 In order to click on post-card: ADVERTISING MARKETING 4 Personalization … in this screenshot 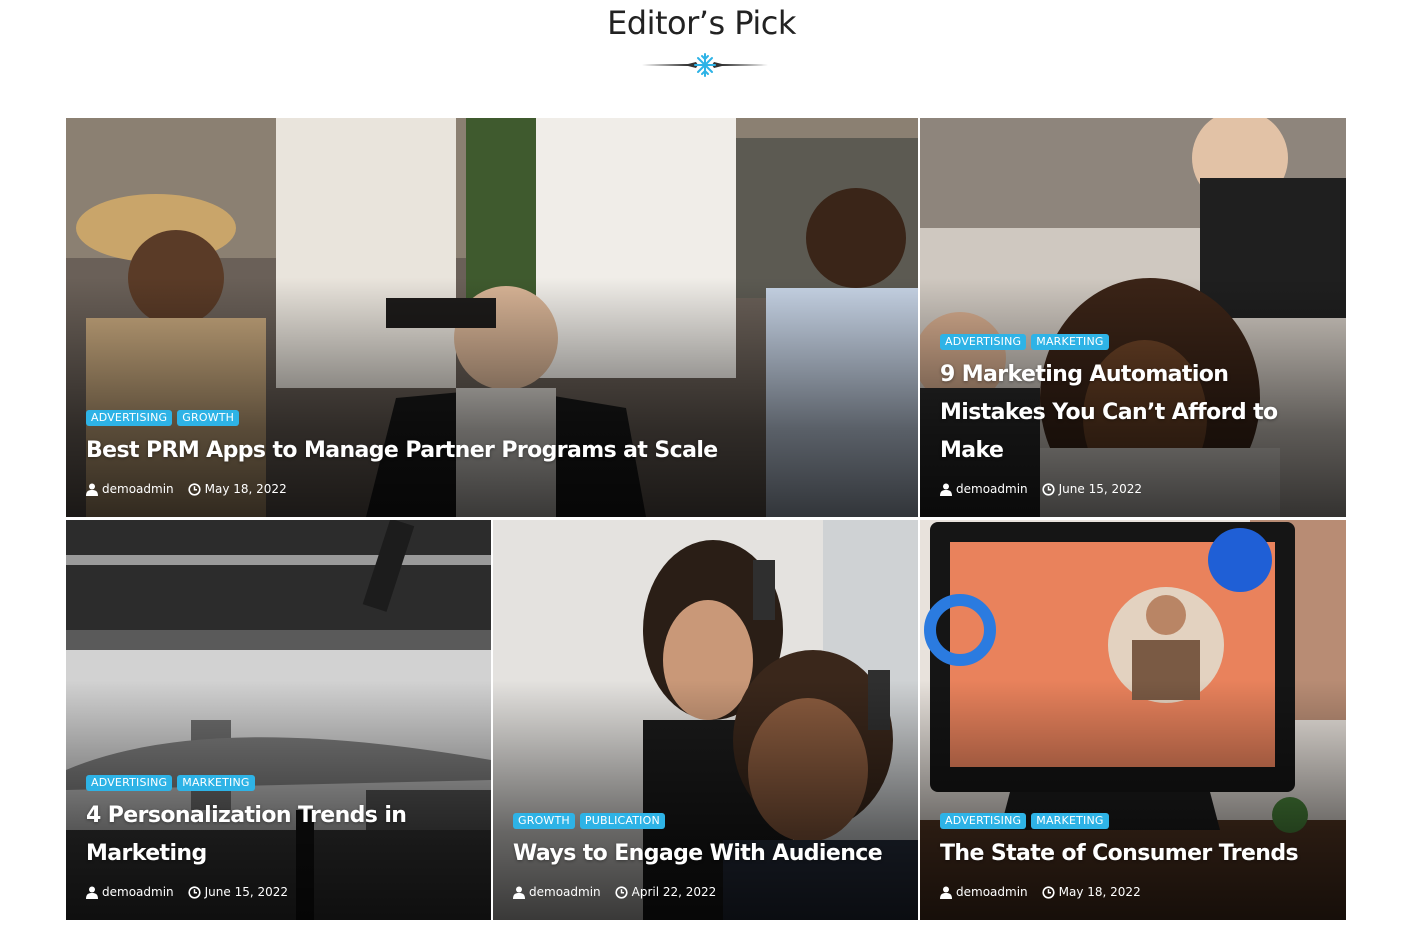, I will do `click(278, 720)`.